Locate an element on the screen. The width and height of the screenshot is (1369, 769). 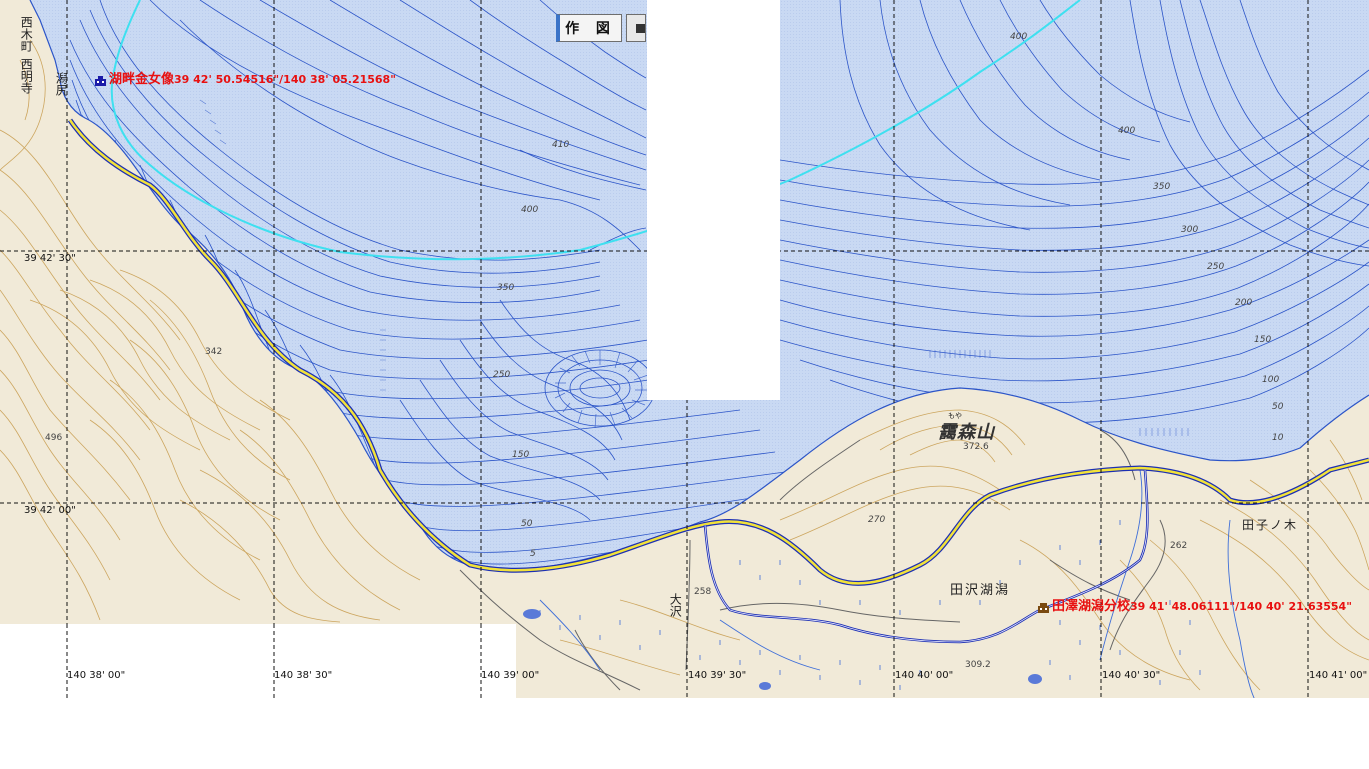
lon-label-6: 140 40' 30" is located at coordinates (1131, 675).